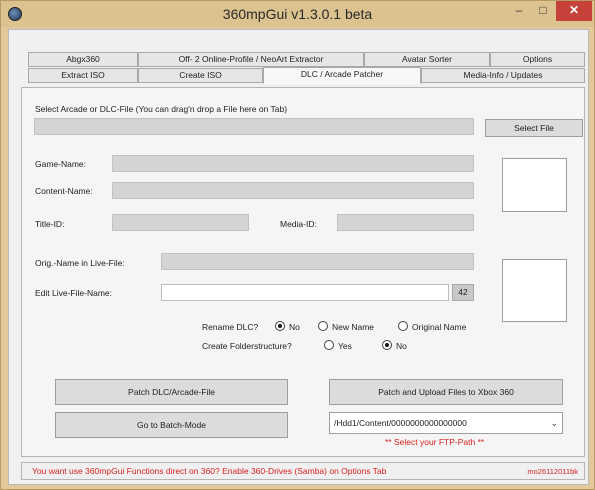 The image size is (595, 490). Describe the element at coordinates (171, 425) in the screenshot. I see `batch-mode-button: Go to Batch-Mode` at that location.